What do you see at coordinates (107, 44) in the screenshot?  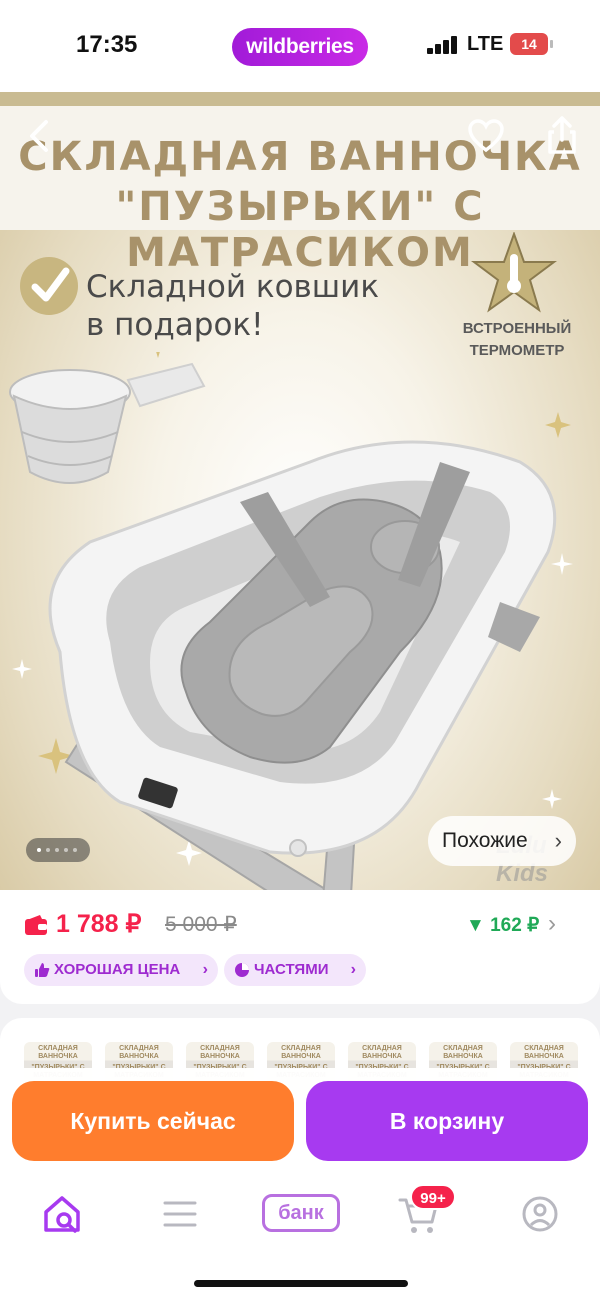 I see `status-time: 17:35` at bounding box center [107, 44].